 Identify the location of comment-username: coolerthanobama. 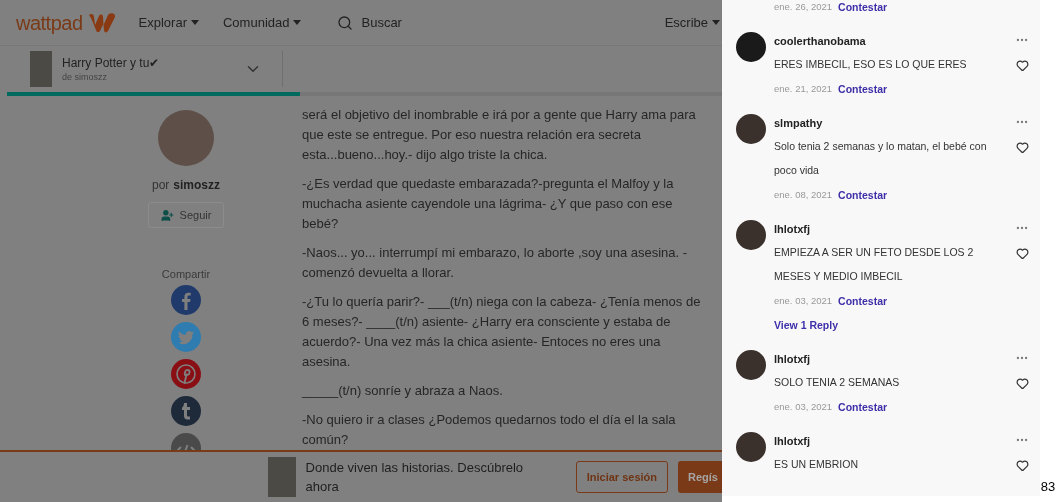
(890, 41).